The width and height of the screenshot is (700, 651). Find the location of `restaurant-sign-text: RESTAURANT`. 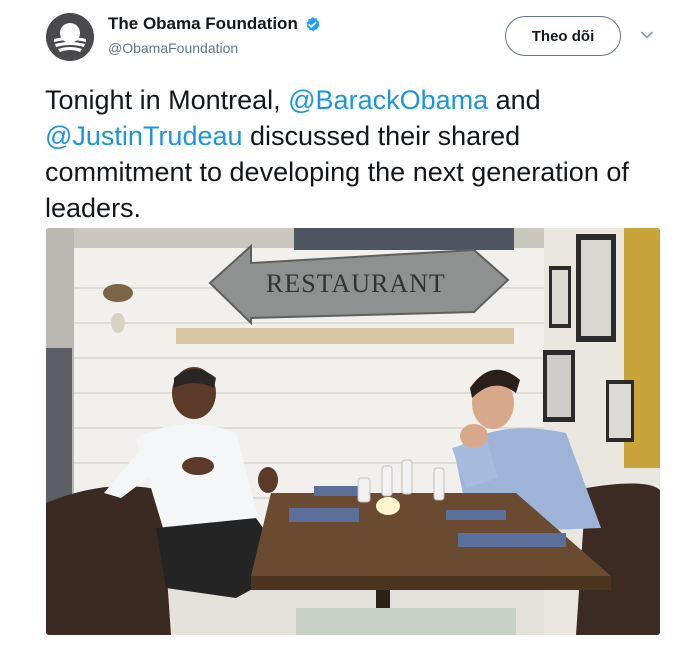

restaurant-sign-text: RESTAURANT is located at coordinates (356, 283).